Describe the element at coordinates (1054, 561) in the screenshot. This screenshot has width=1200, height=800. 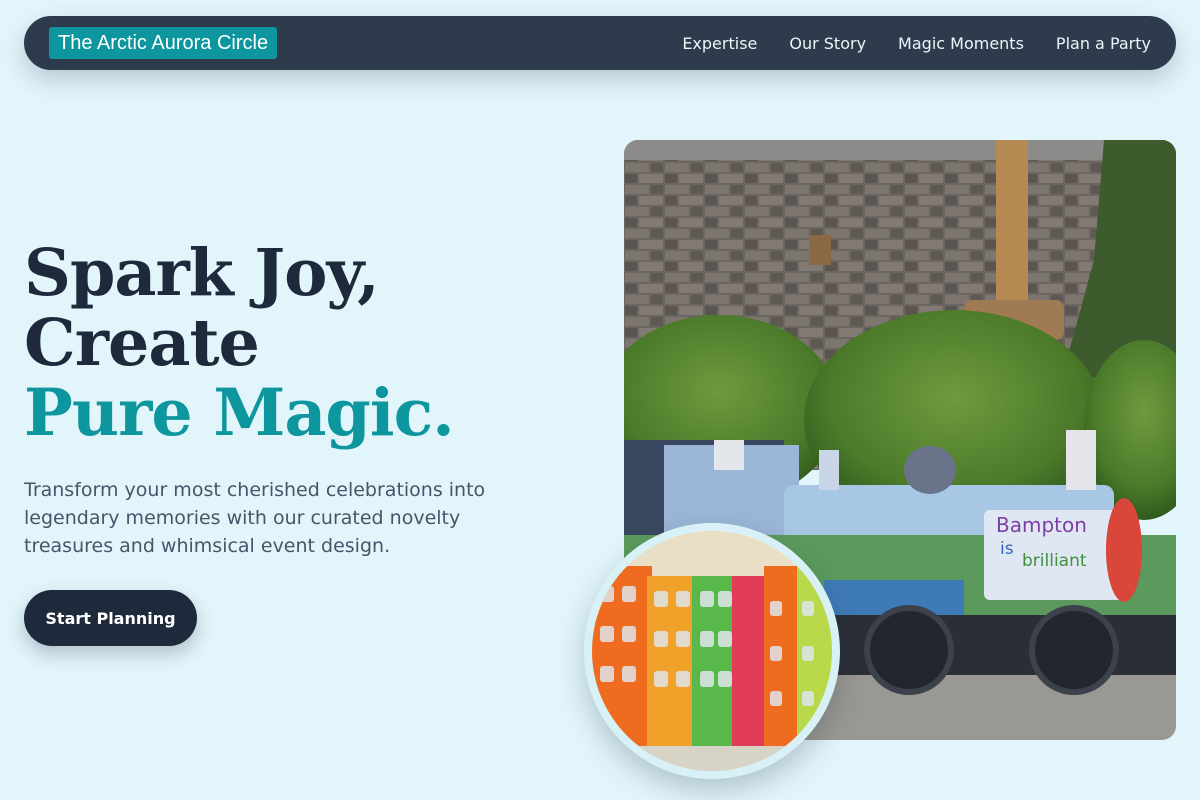
I see `train-text-line-3: brilliant` at that location.